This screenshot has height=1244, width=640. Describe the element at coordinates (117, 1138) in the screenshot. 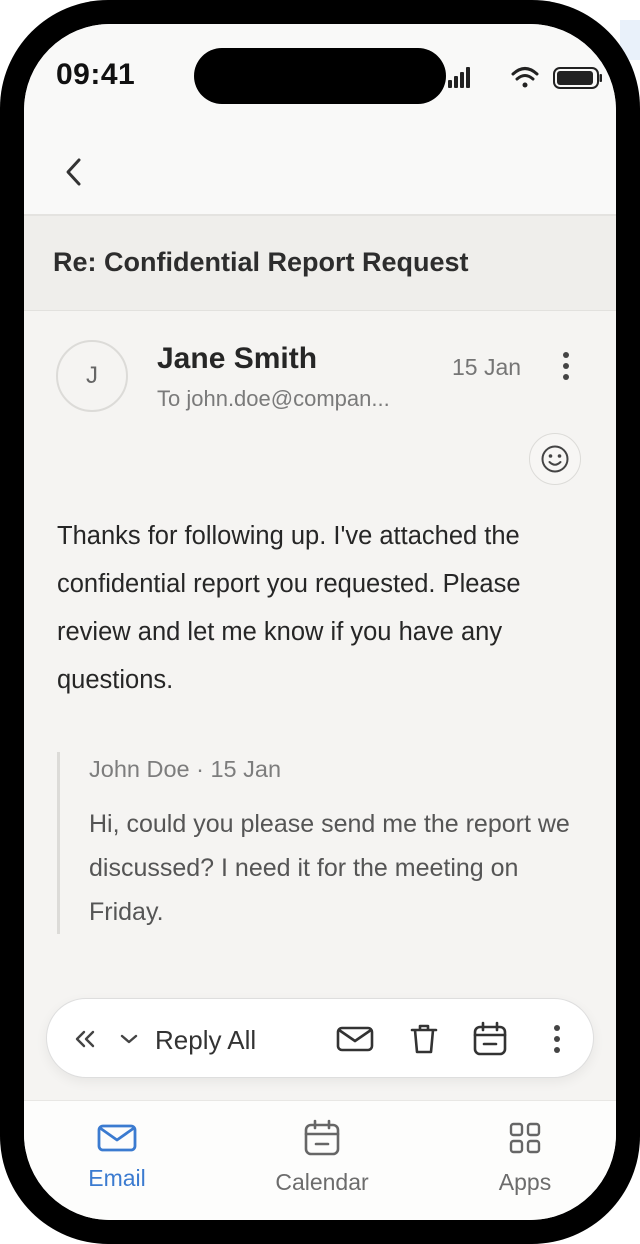

I see `mail-icon` at that location.